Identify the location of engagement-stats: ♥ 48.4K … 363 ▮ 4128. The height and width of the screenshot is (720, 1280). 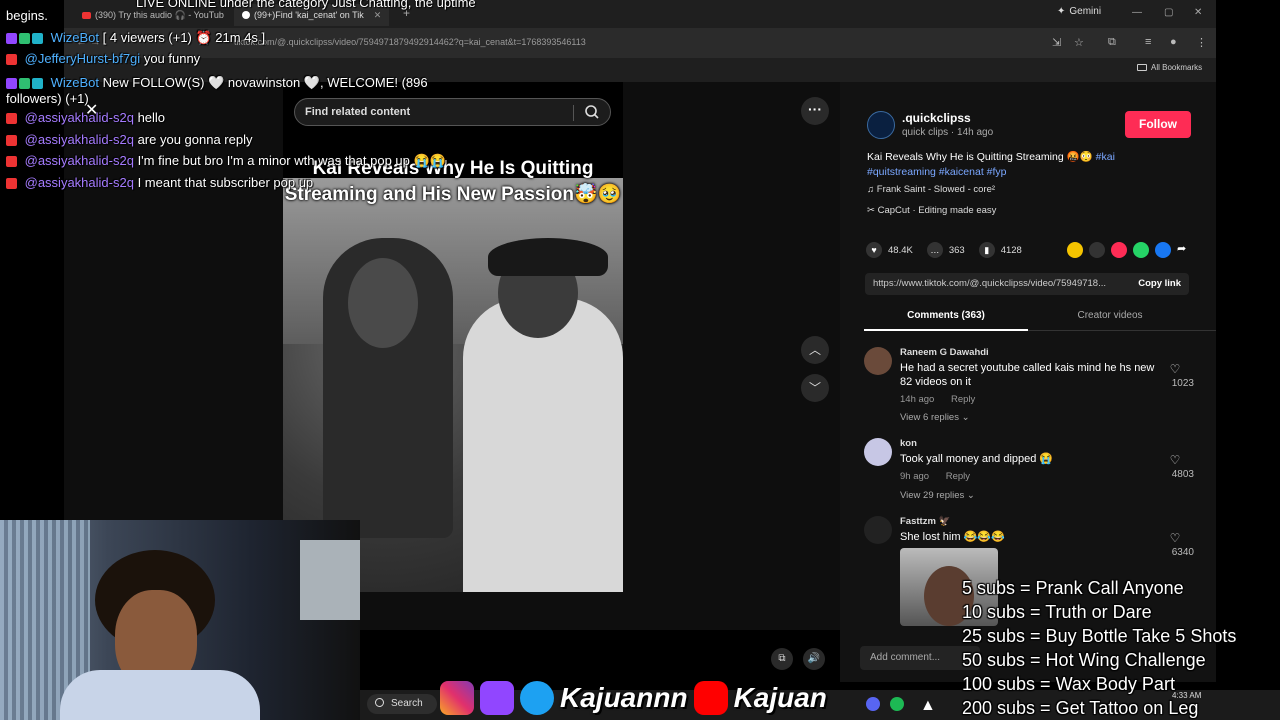
(944, 250).